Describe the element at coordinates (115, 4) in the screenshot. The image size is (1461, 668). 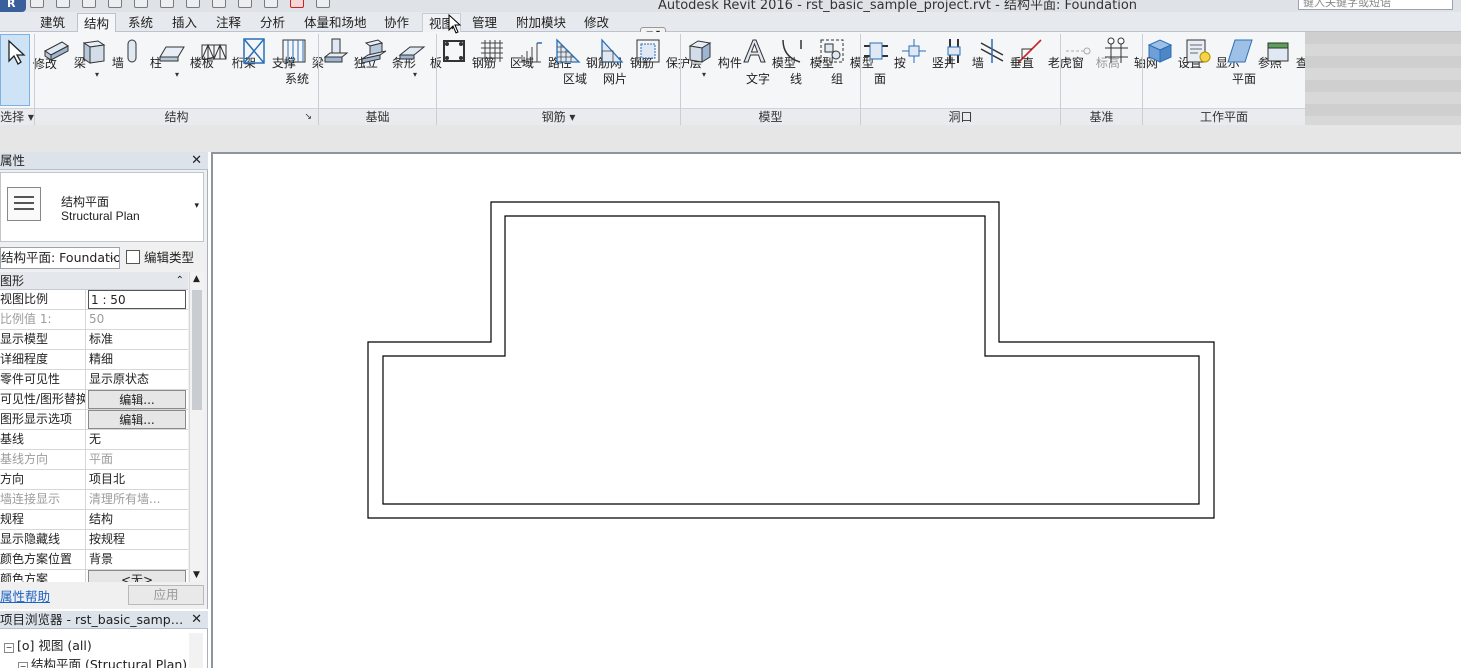
I see `redo-icon` at that location.